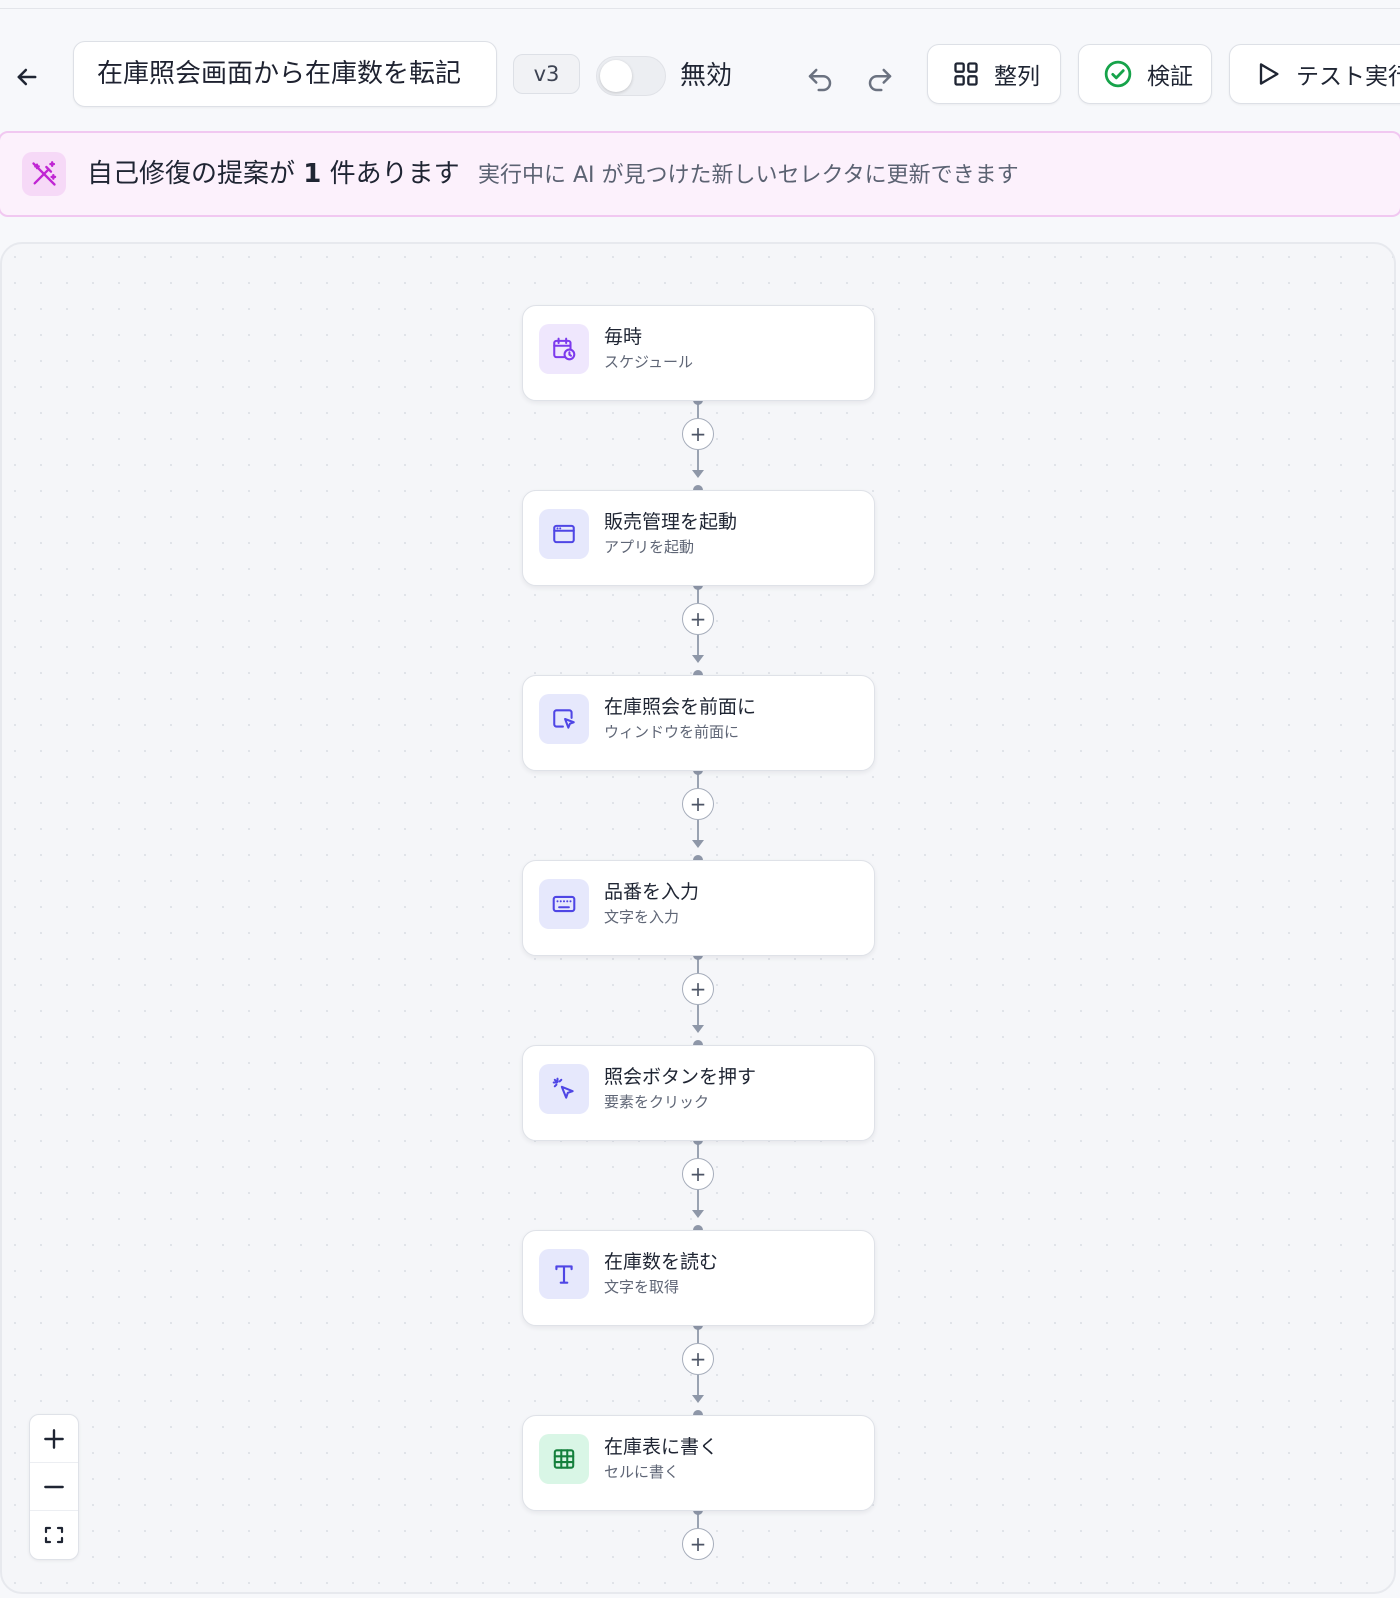  I want to click on node-subtitle: ウィンドウを前面に, so click(672, 732).